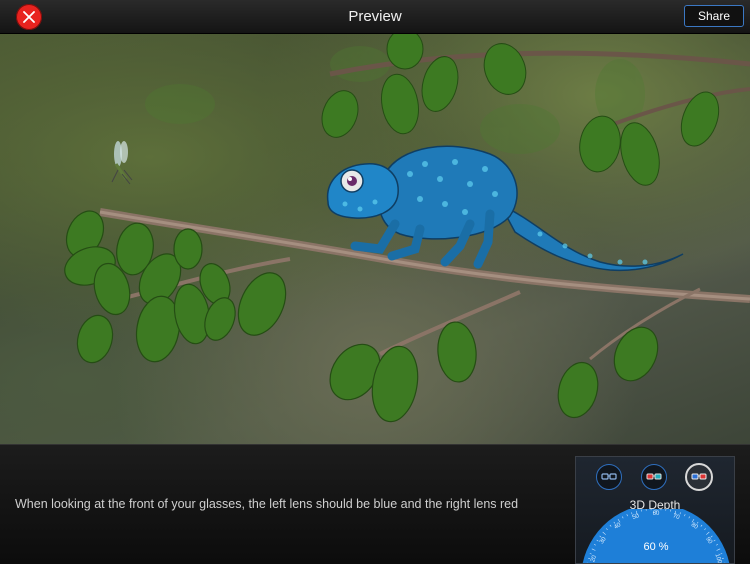 This screenshot has width=750, height=564. I want to click on depth-value: 60 %, so click(655, 547).